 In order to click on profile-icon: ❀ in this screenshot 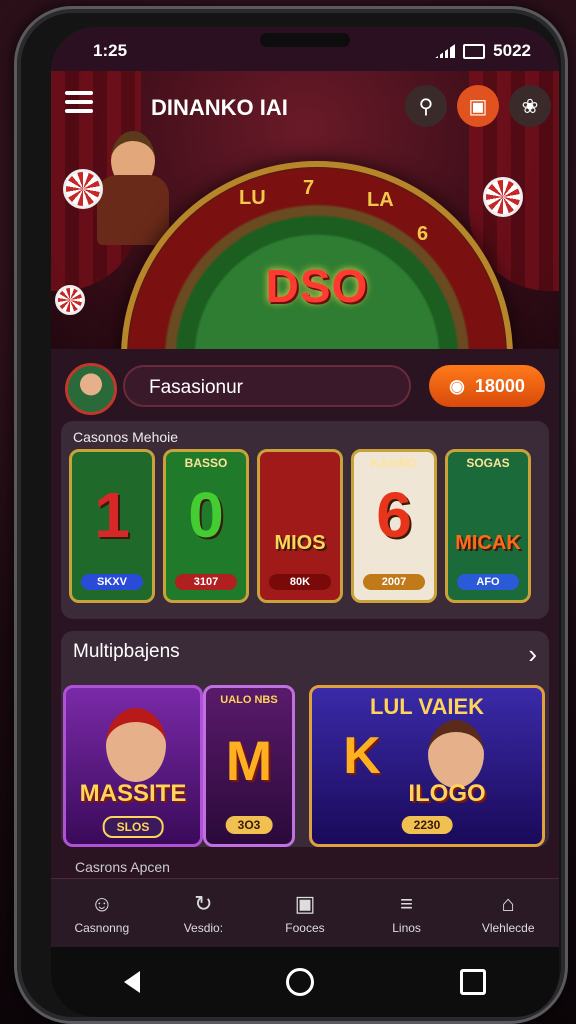, I will do `click(530, 106)`.